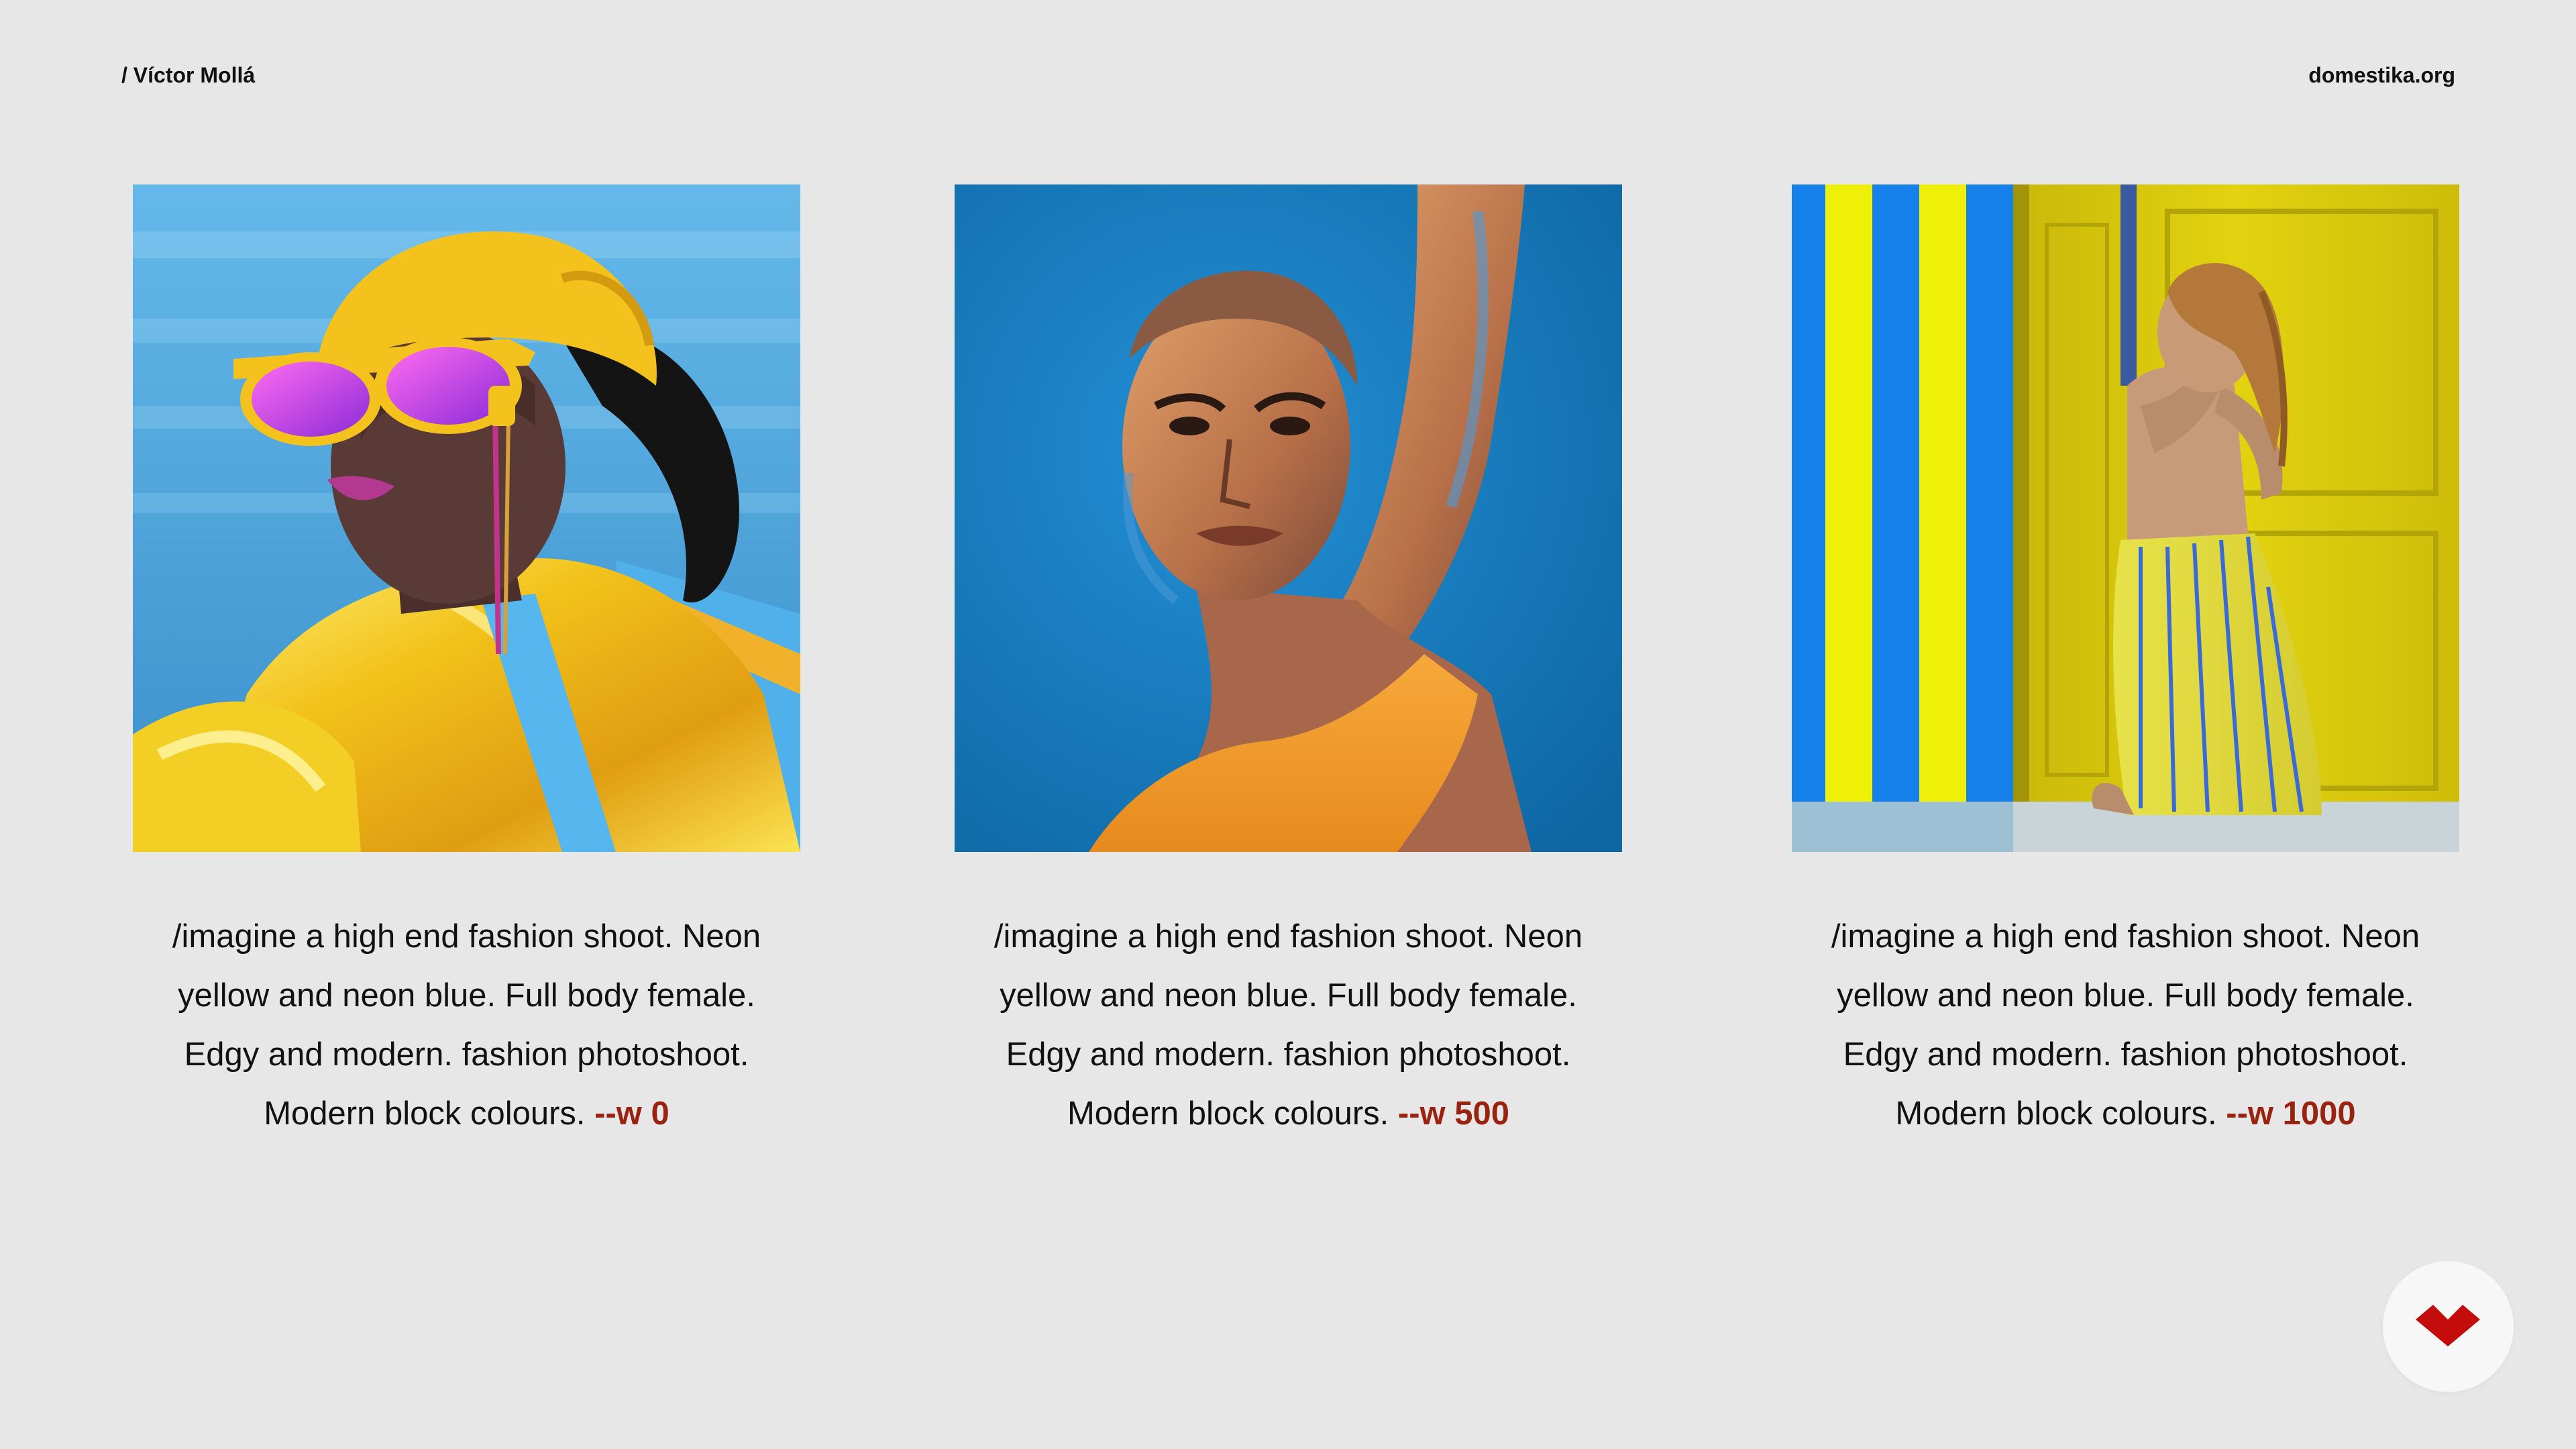 This screenshot has width=2576, height=1449. I want to click on domestika-logo-icon, so click(2448, 1325).